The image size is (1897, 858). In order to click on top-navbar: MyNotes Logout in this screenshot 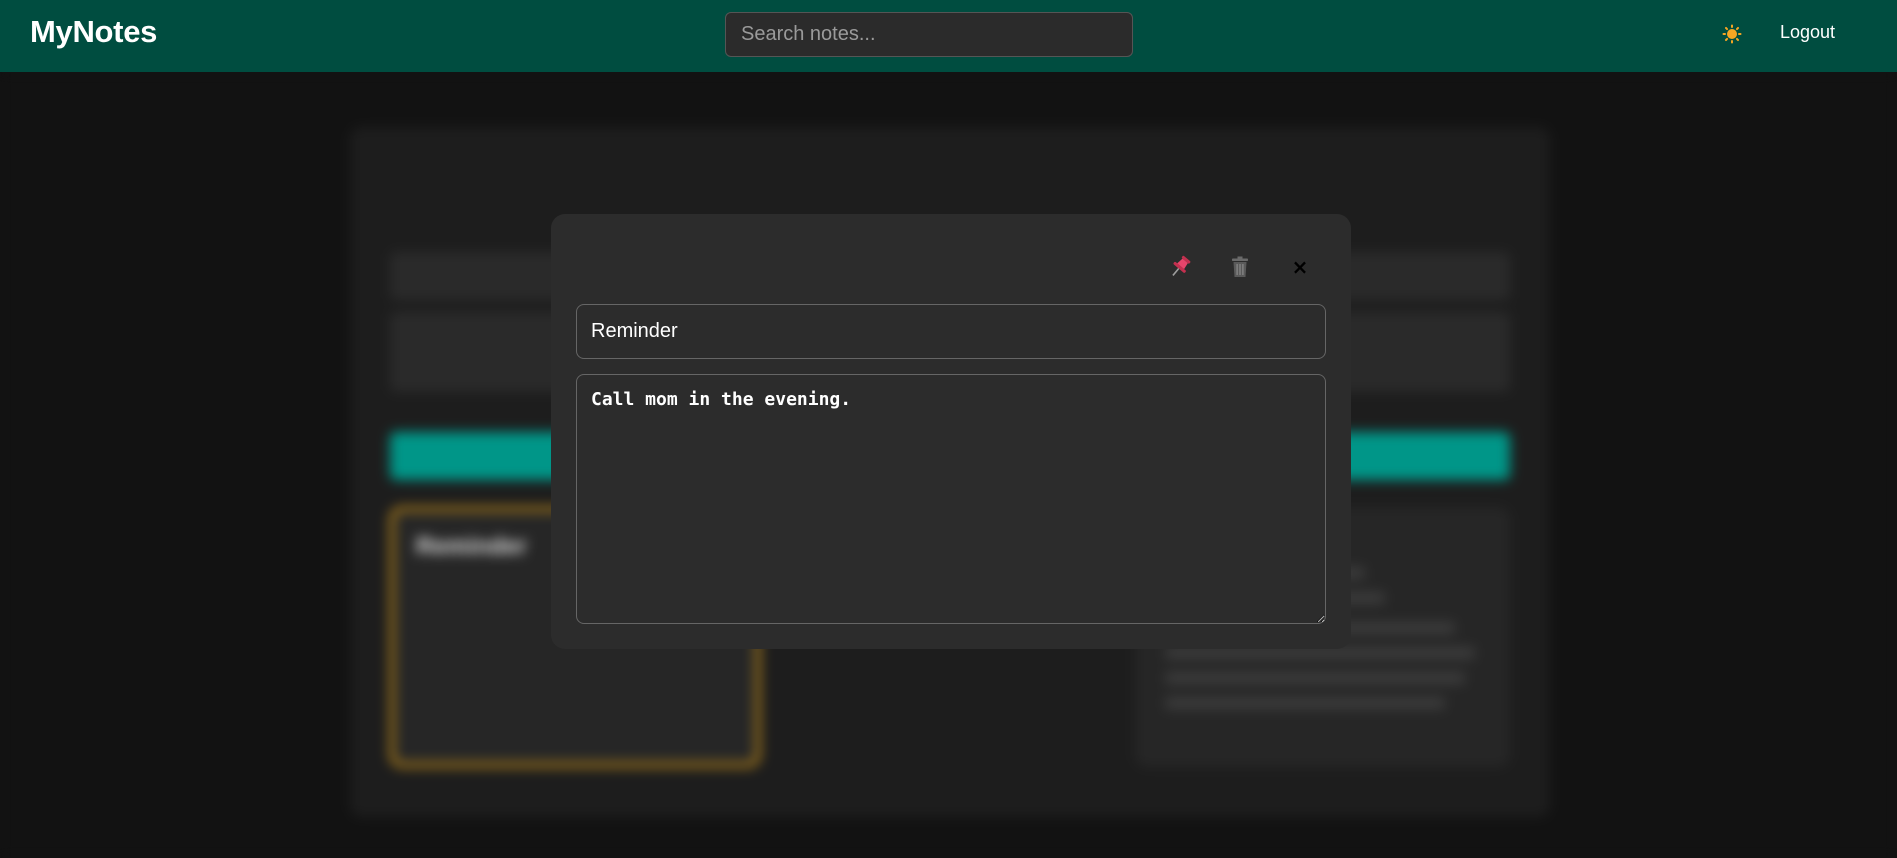, I will do `click(948, 36)`.